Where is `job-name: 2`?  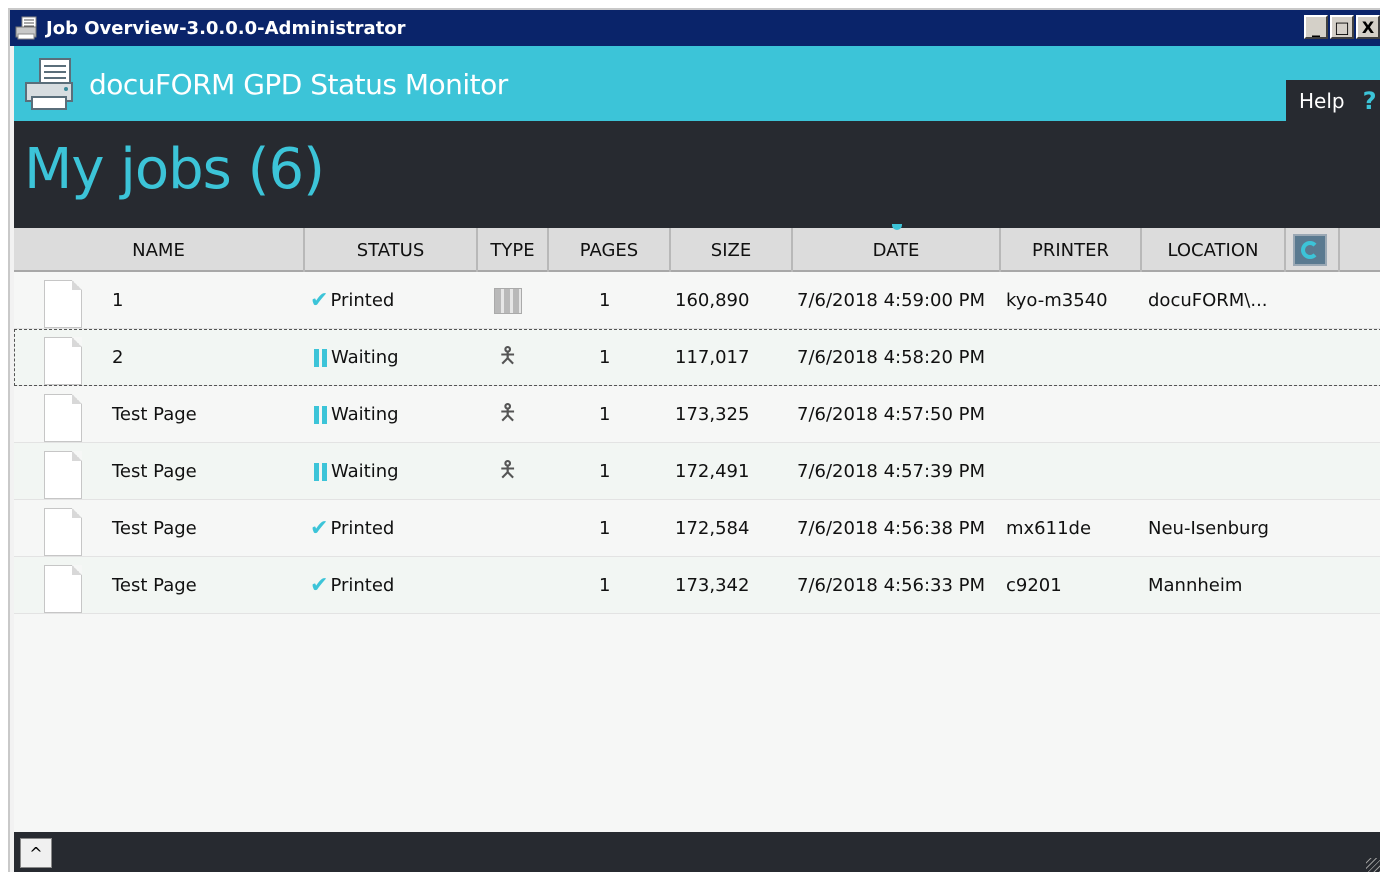
job-name: 2 is located at coordinates (118, 357).